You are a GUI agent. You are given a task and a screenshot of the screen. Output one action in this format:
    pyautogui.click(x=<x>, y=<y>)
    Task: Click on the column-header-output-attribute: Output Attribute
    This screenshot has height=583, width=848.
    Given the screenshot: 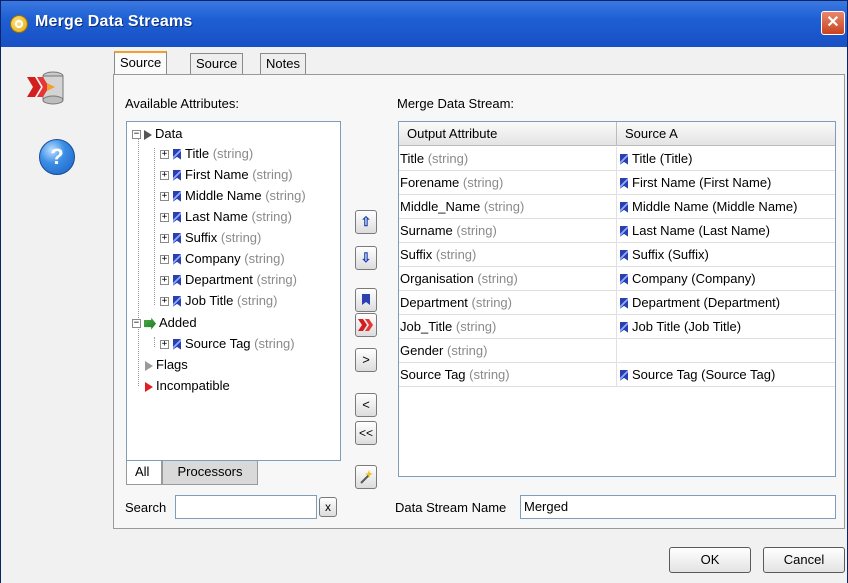 What is the action you would take?
    pyautogui.click(x=507, y=134)
    